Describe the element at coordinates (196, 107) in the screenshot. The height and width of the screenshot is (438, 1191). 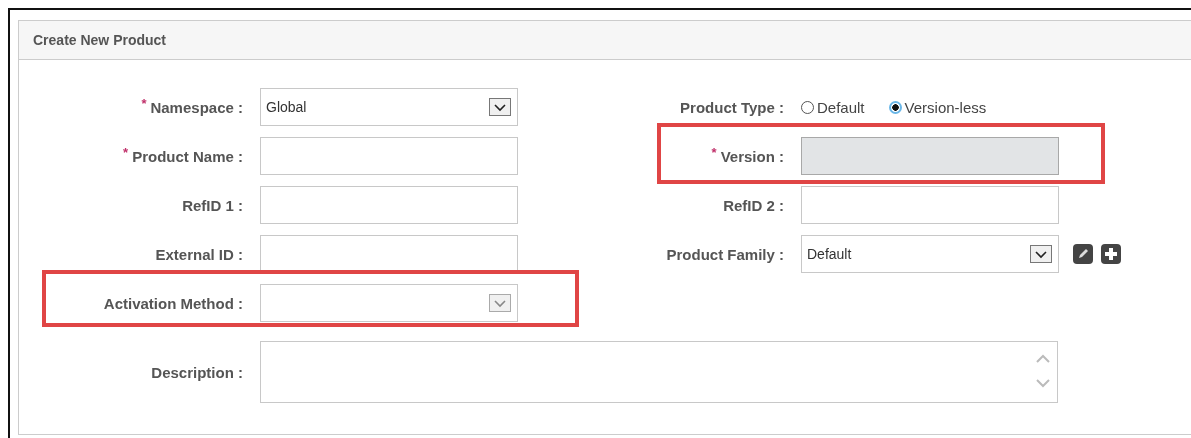
I see `field-label: Namespace :` at that location.